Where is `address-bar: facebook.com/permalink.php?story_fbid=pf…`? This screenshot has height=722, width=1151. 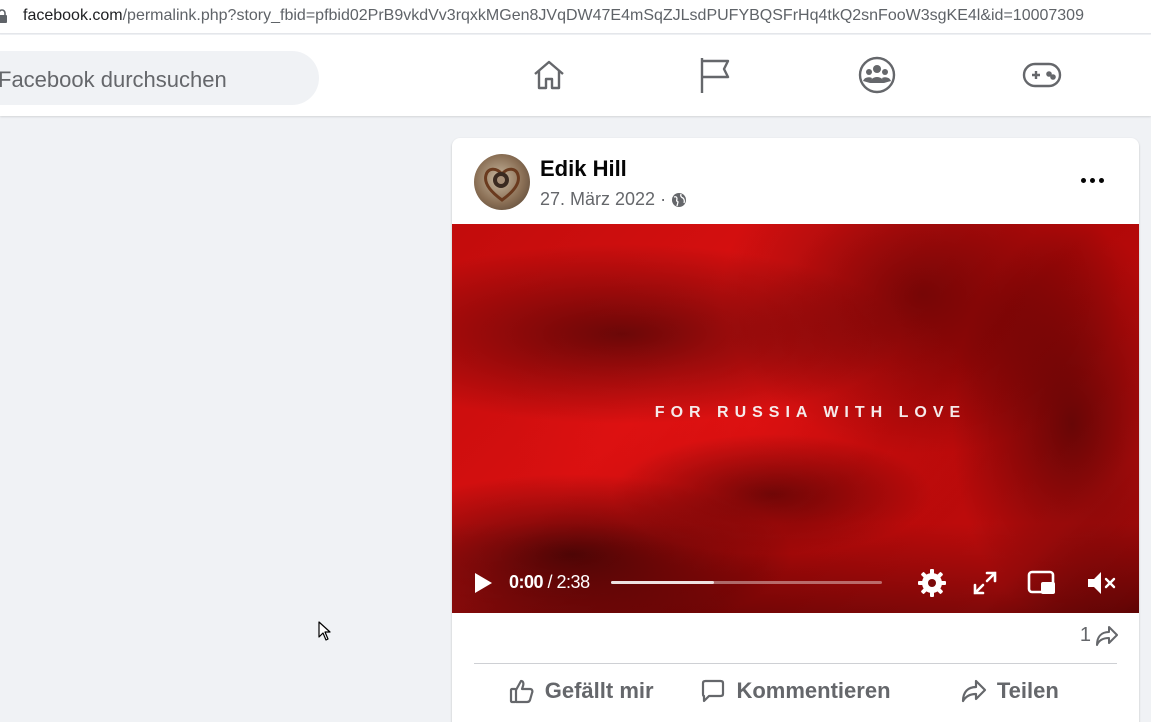 address-bar: facebook.com/permalink.php?story_fbid=pf… is located at coordinates (575, 17).